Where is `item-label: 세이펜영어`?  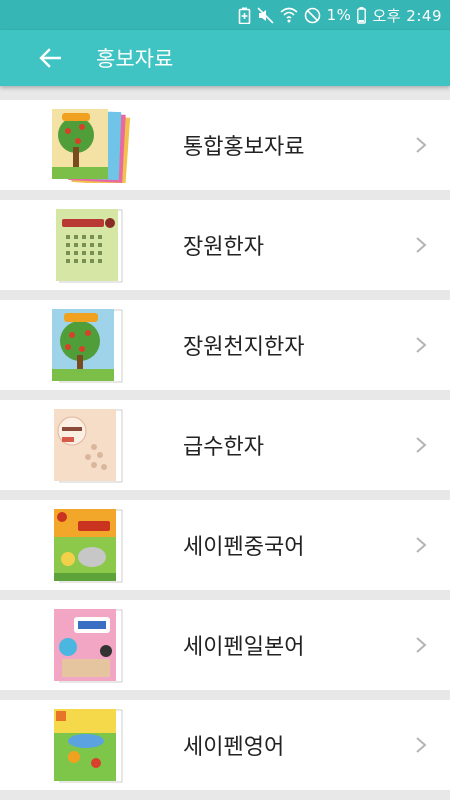 item-label: 세이펜영어 is located at coordinates (234, 747).